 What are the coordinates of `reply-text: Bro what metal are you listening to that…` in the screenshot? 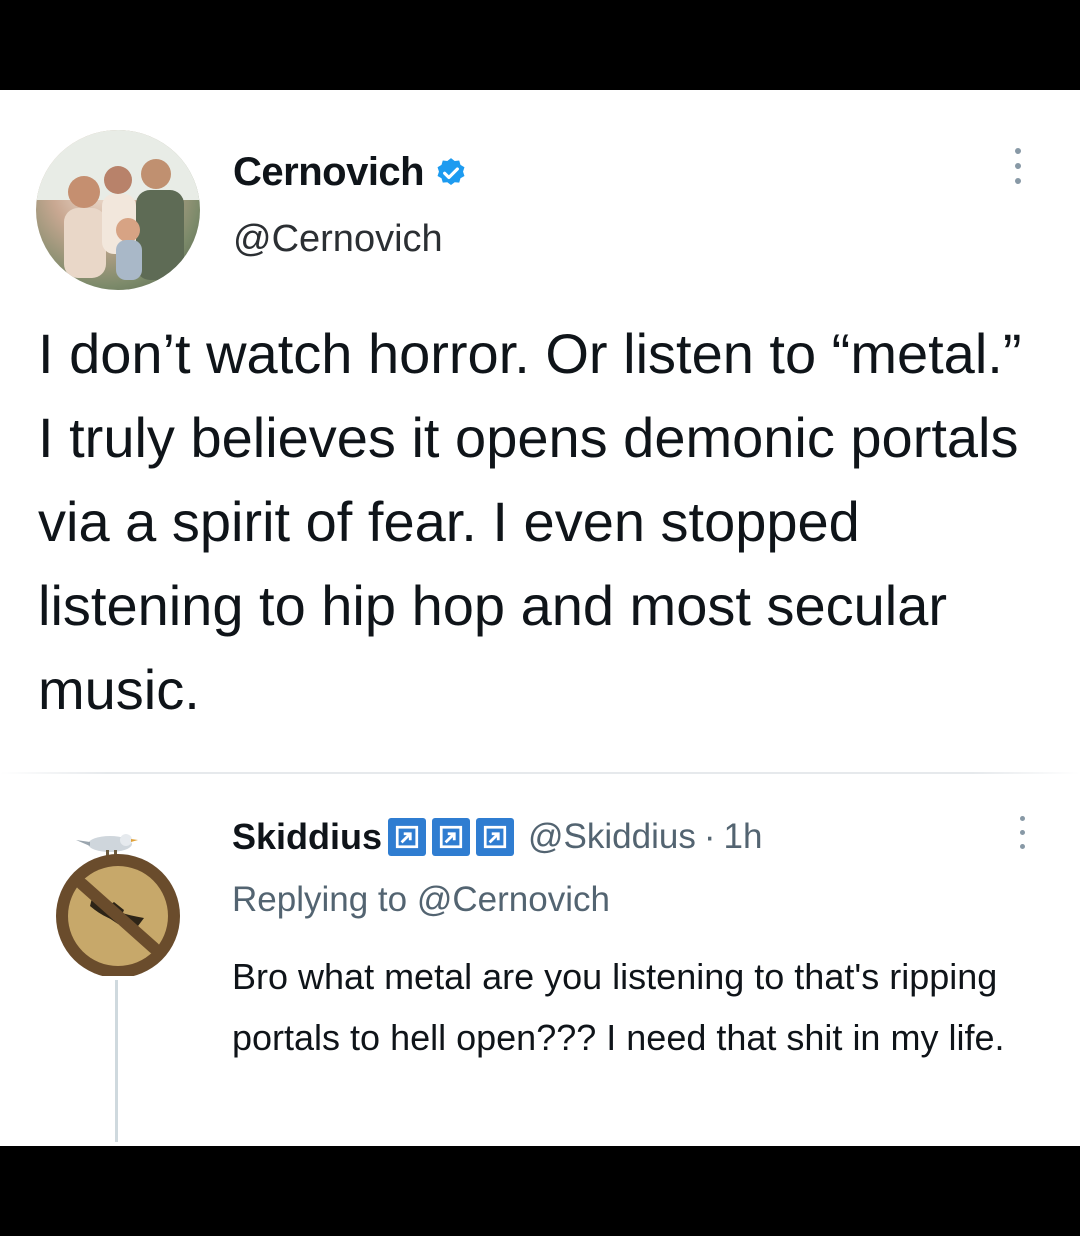 It's located at (618, 1007).